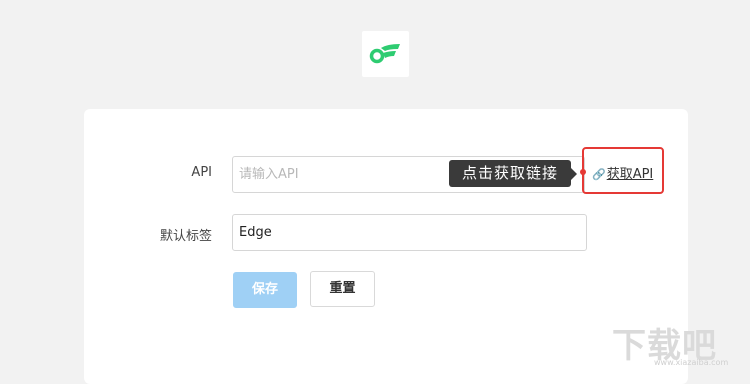 The image size is (750, 384). What do you see at coordinates (513, 173) in the screenshot?
I see `get-link-tooltip: 点击获取链接` at bounding box center [513, 173].